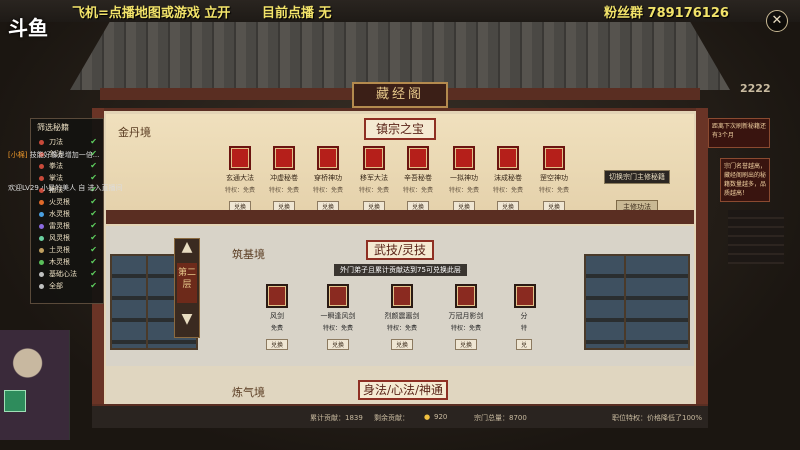 Image resolution: width=800 pixels, height=450 pixels. I want to click on book-card: 穿桥神功 特权：免费 兑换, so click(328, 179).